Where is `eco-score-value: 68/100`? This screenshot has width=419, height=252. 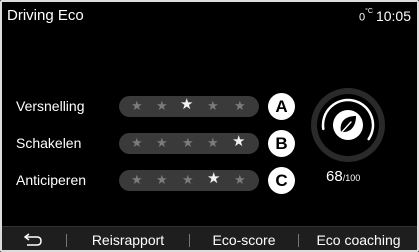 eco-score-value: 68/100 is located at coordinates (343, 177).